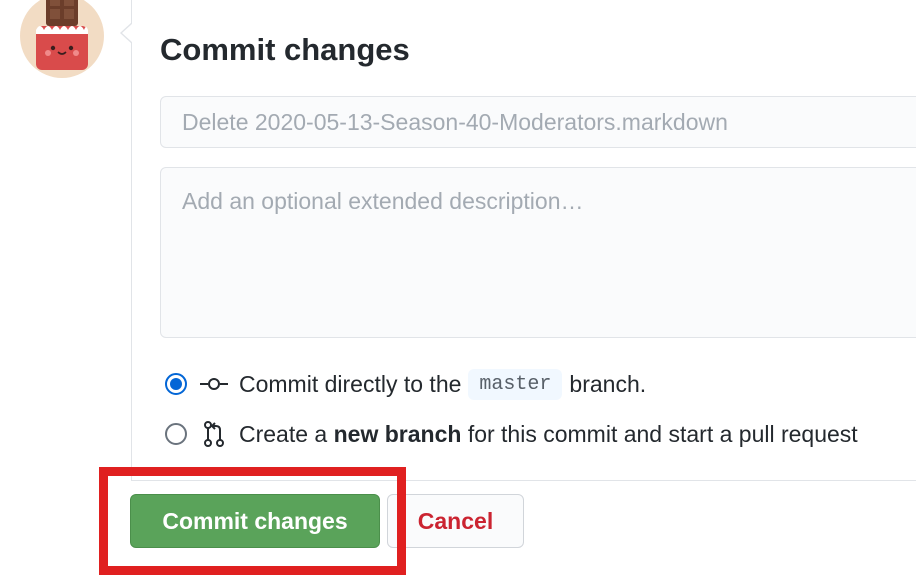 This screenshot has height=578, width=916. What do you see at coordinates (214, 434) in the screenshot?
I see `git-pull-request-icon` at bounding box center [214, 434].